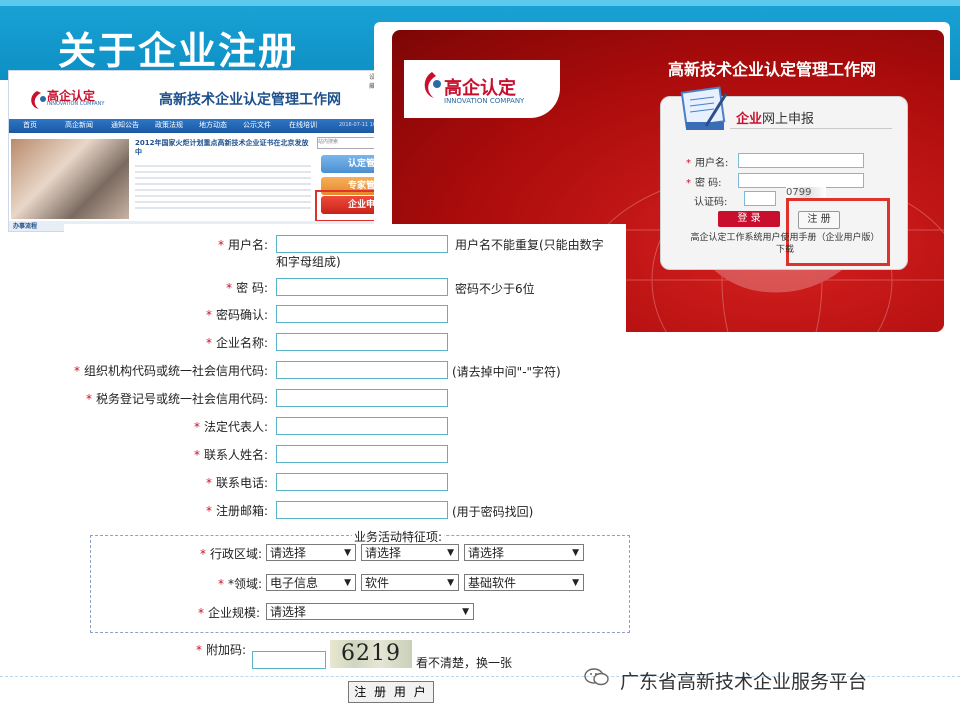 The image size is (960, 720). I want to click on login-password-input, so click(801, 180).